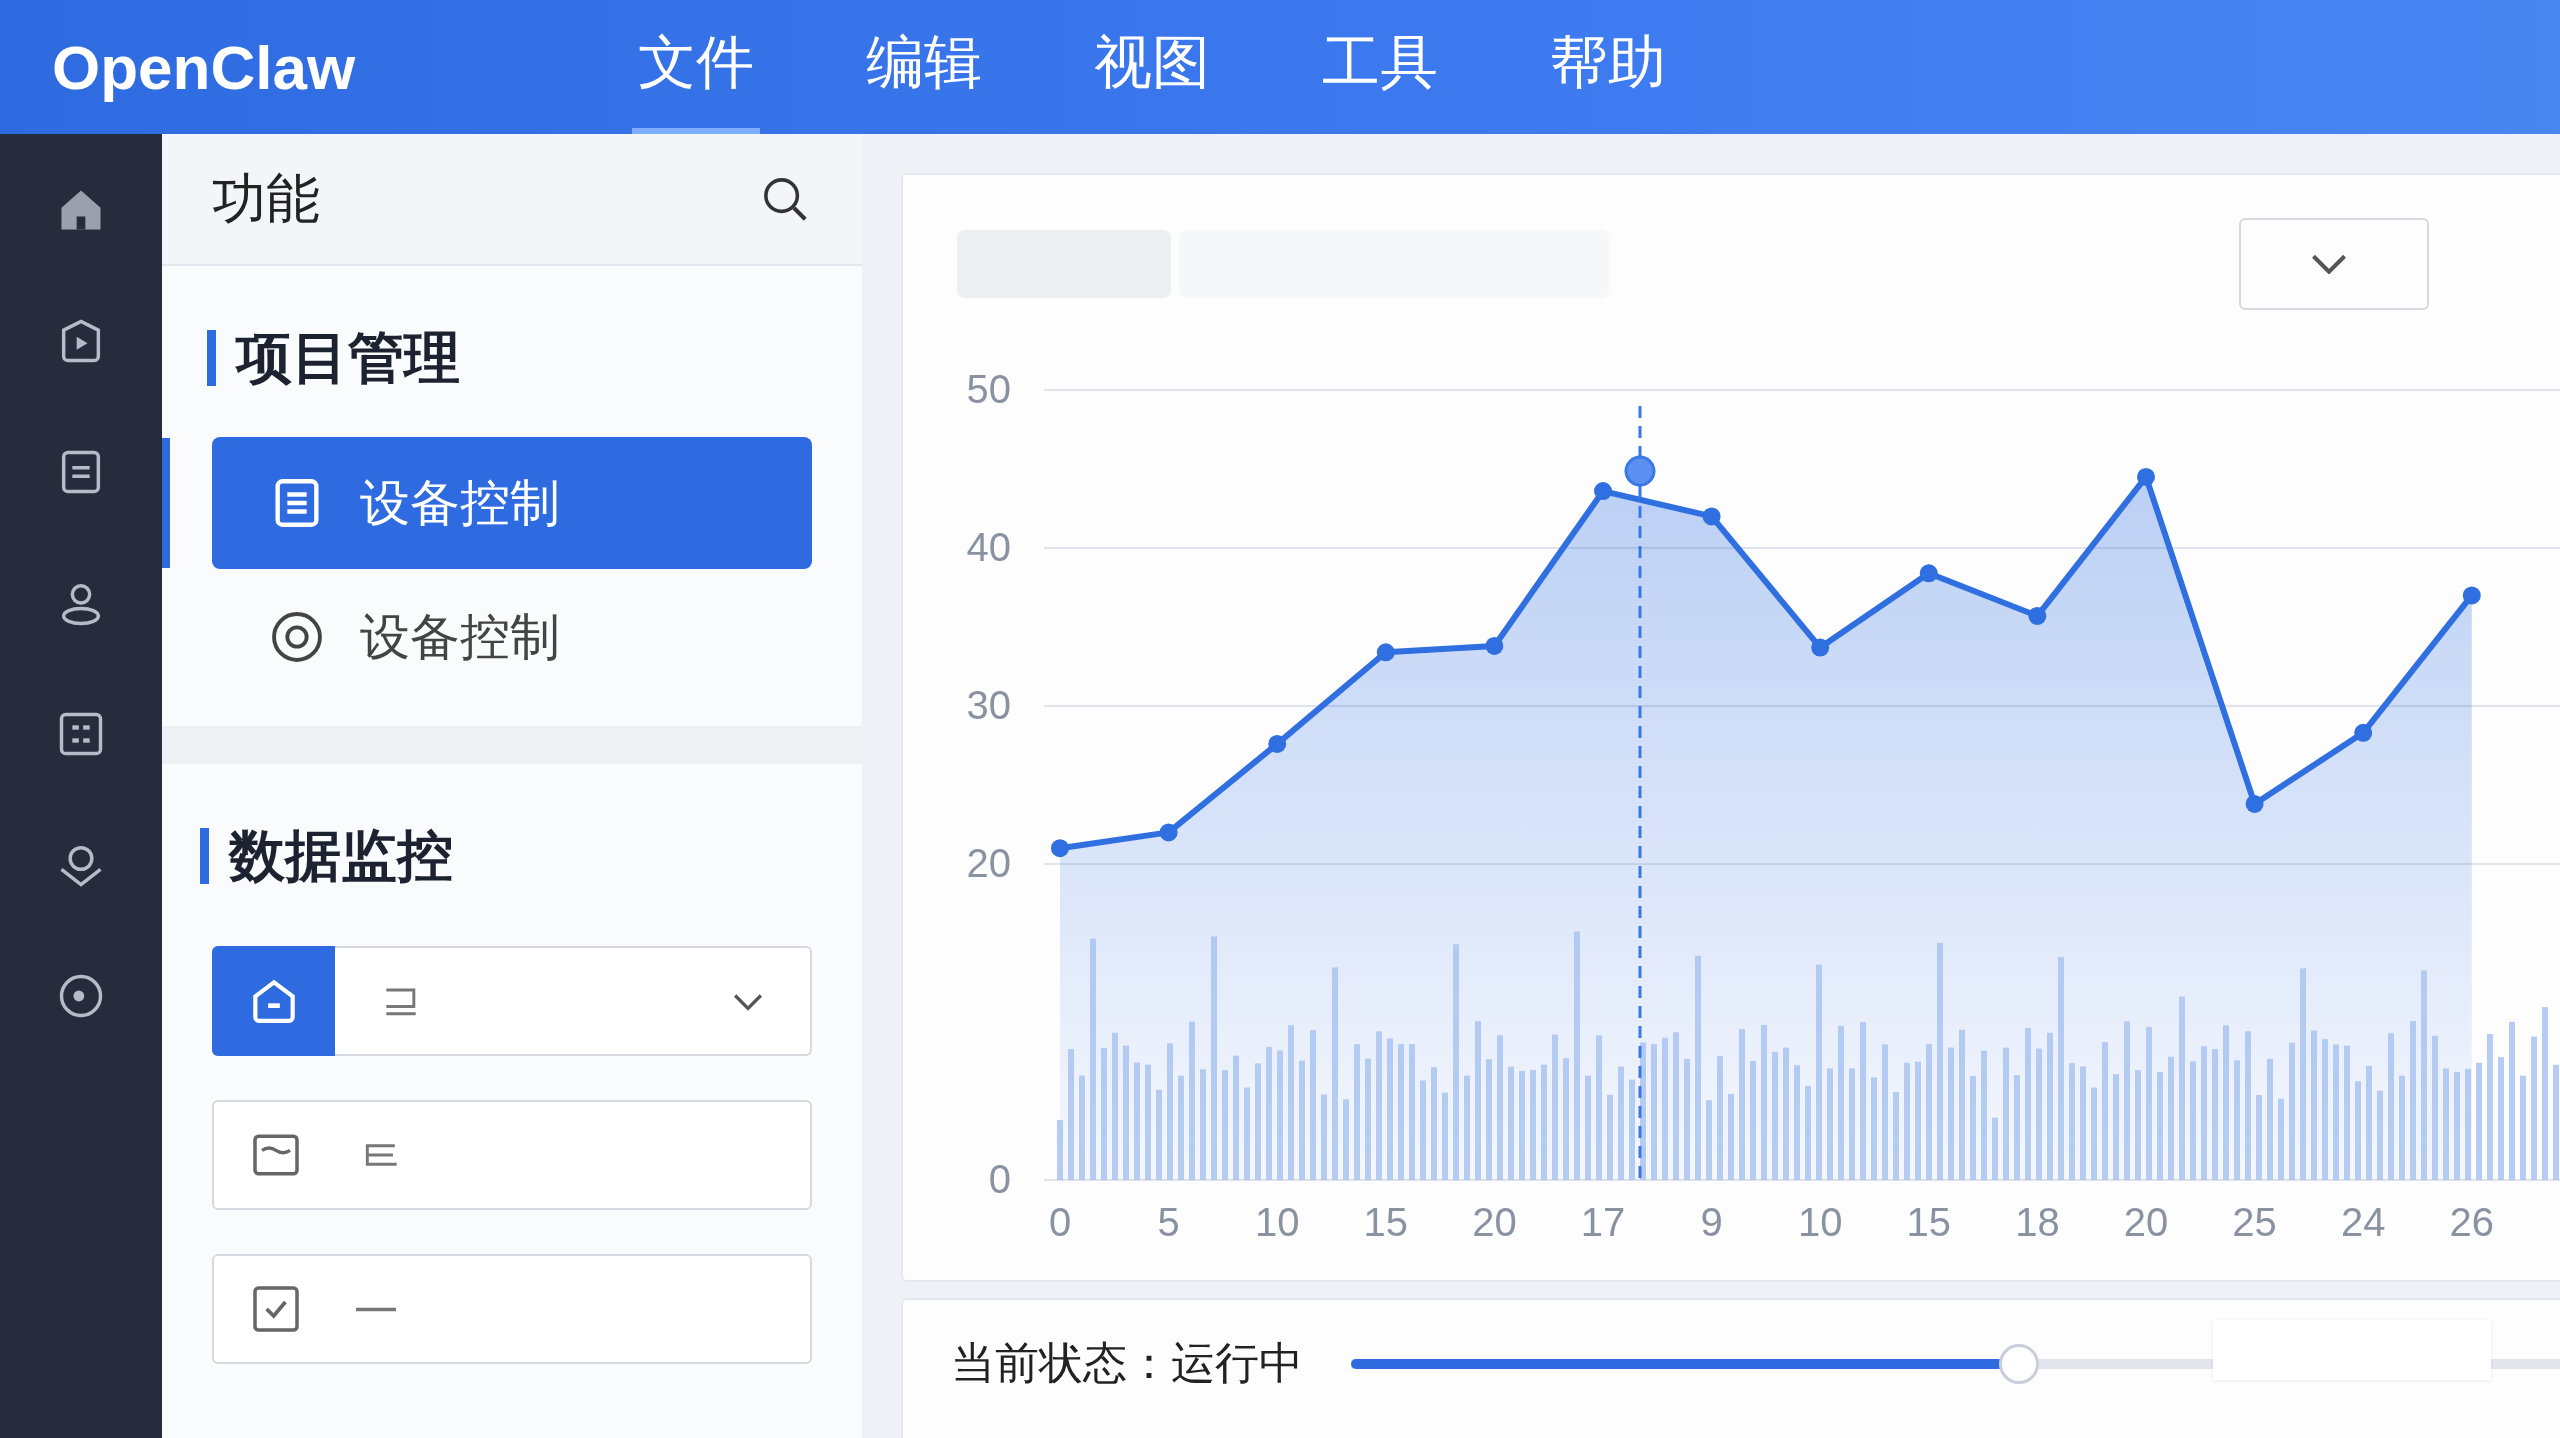 The width and height of the screenshot is (2560, 1438). I want to click on panel-title: 功能, so click(266, 198).